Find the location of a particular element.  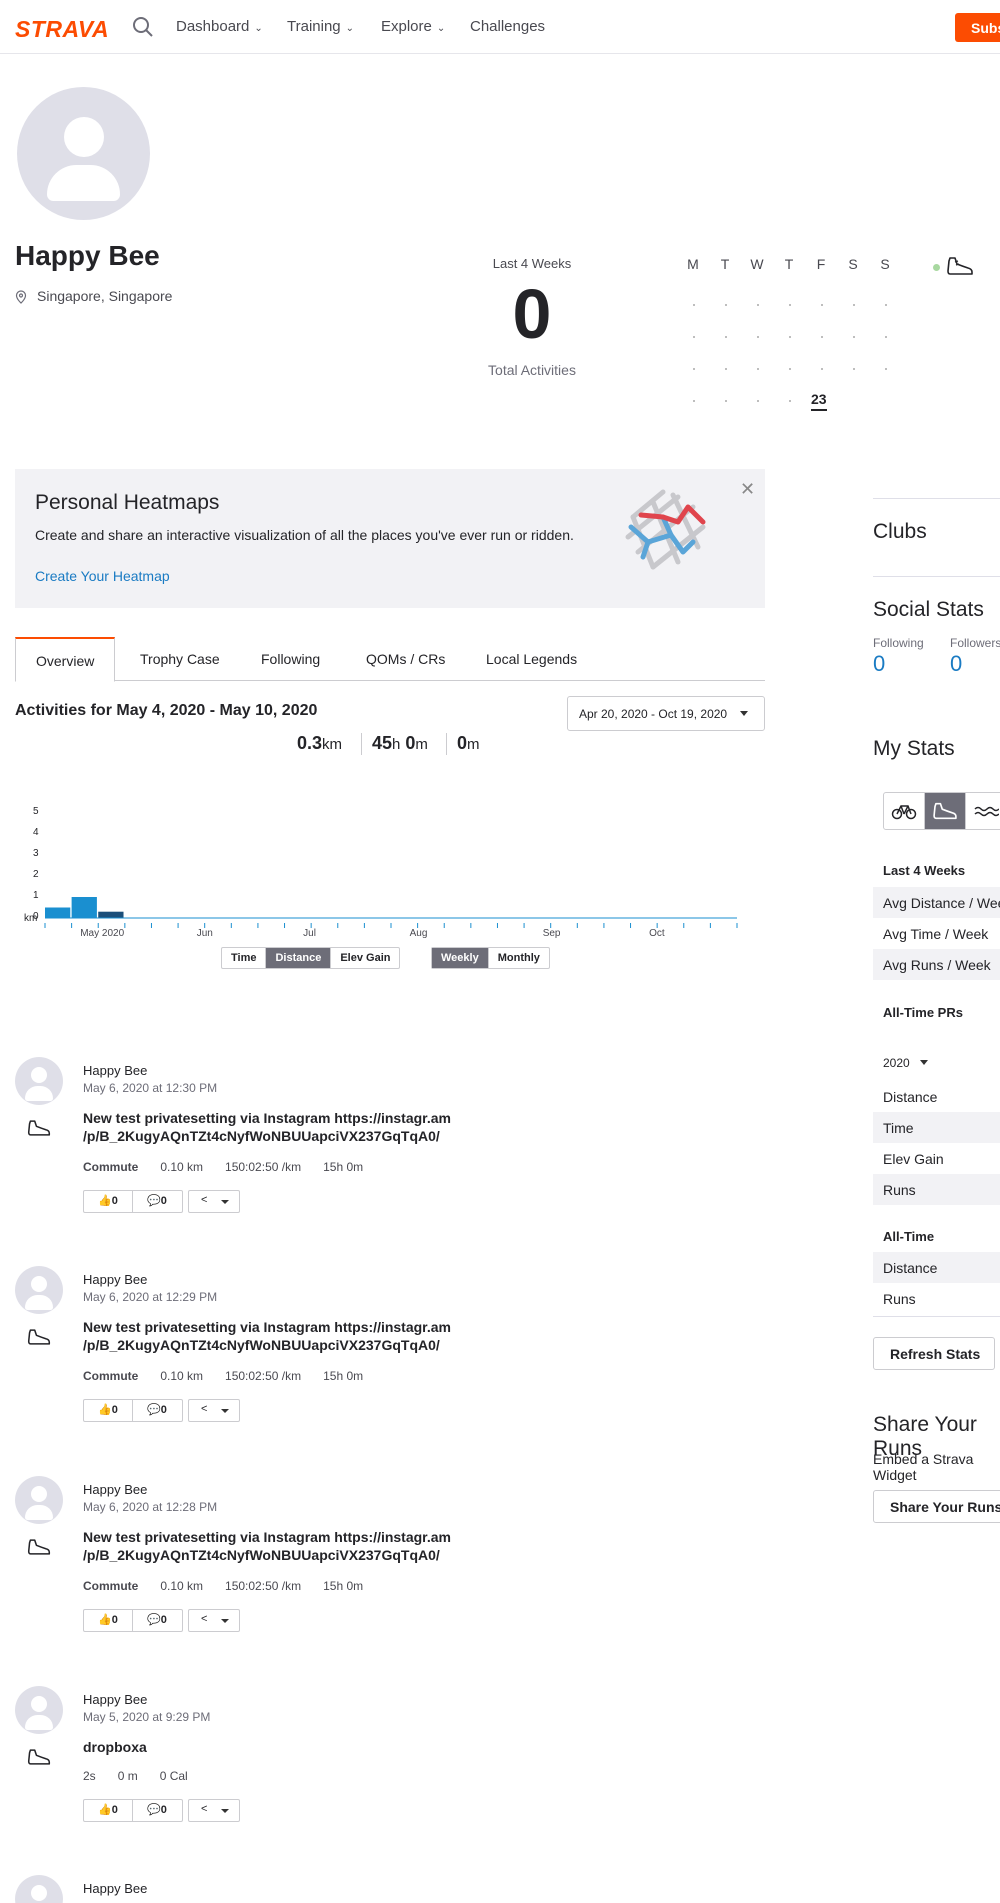

search-icon is located at coordinates (143, 27).